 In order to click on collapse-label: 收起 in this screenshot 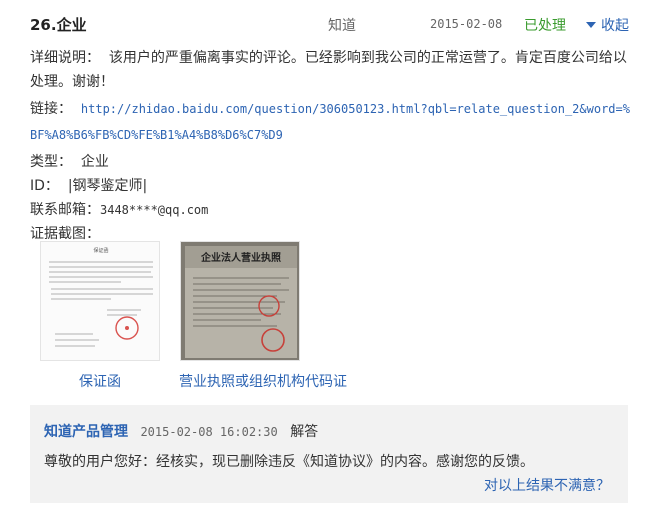, I will do `click(615, 26)`.